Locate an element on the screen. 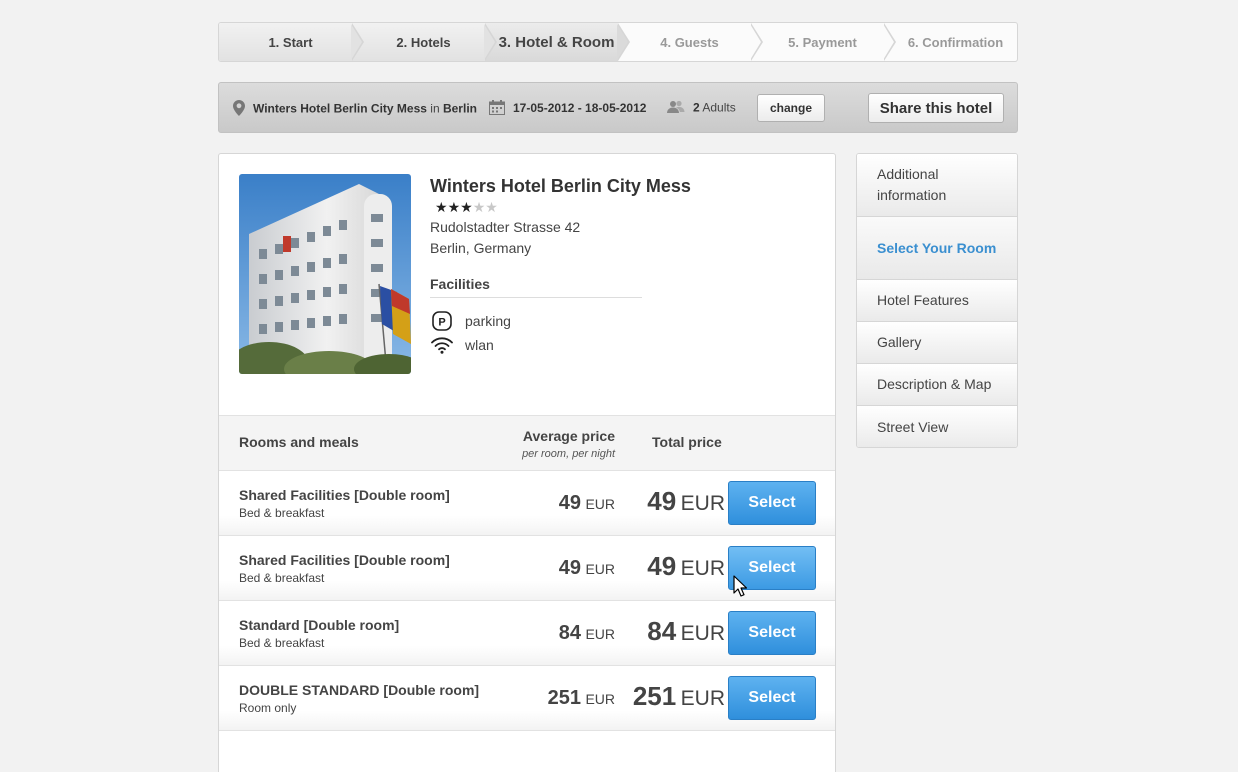  room-total-price: 251 EUR is located at coordinates (678, 696).